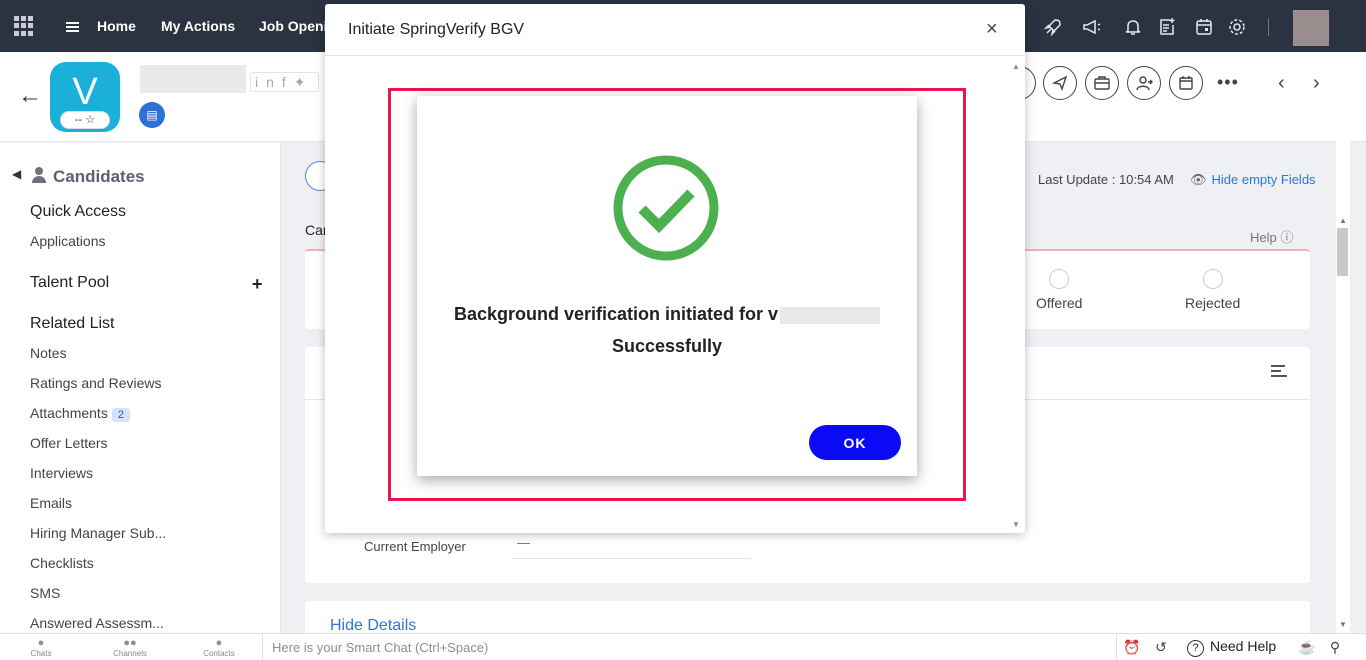 This screenshot has width=1366, height=660. What do you see at coordinates (30, 96) in the screenshot?
I see `back-arrow-icon: ←` at bounding box center [30, 96].